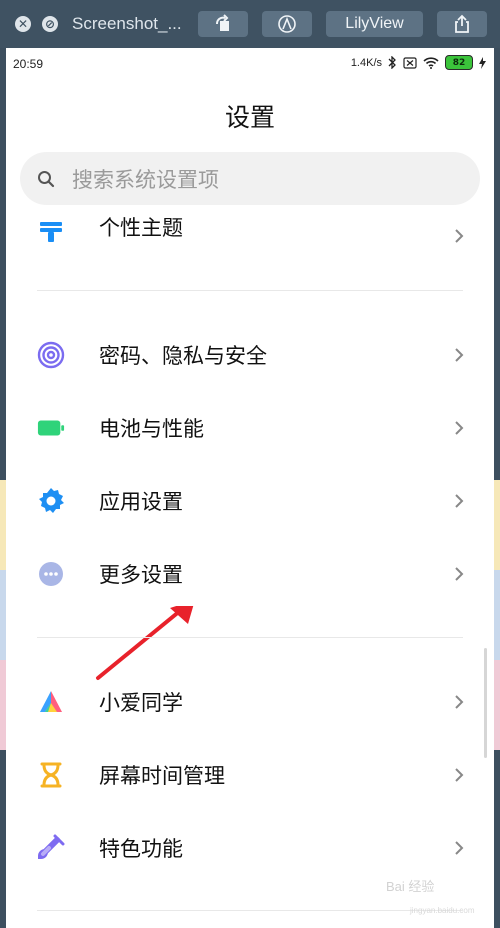 The width and height of the screenshot is (500, 928). I want to click on settings-item-screen-time: 屏幕时间管理, so click(250, 775).